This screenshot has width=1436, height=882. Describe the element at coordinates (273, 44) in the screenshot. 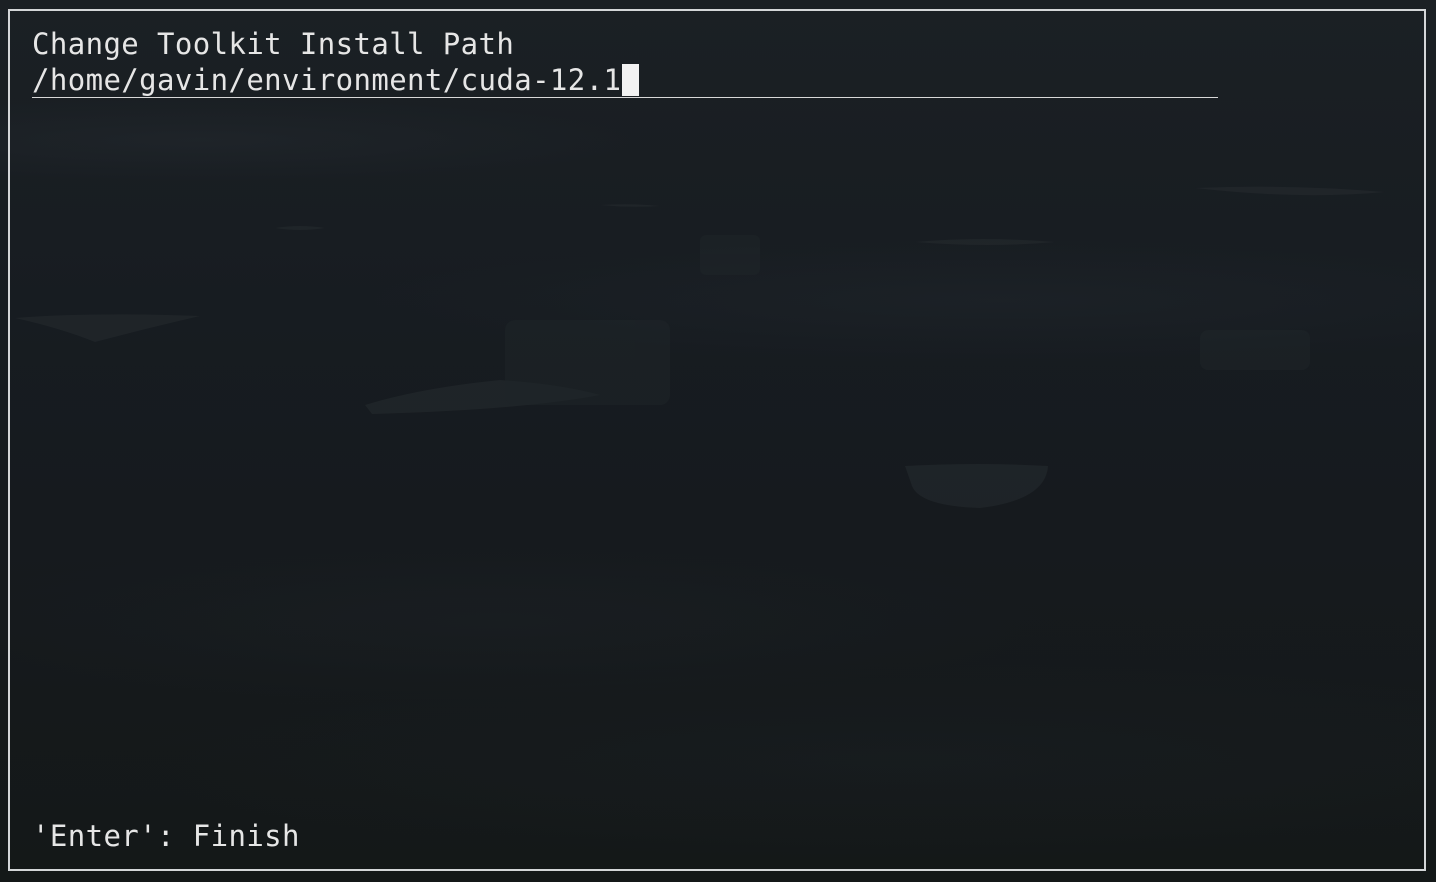

I see `dialog-title: Change Toolkit Install Path` at that location.